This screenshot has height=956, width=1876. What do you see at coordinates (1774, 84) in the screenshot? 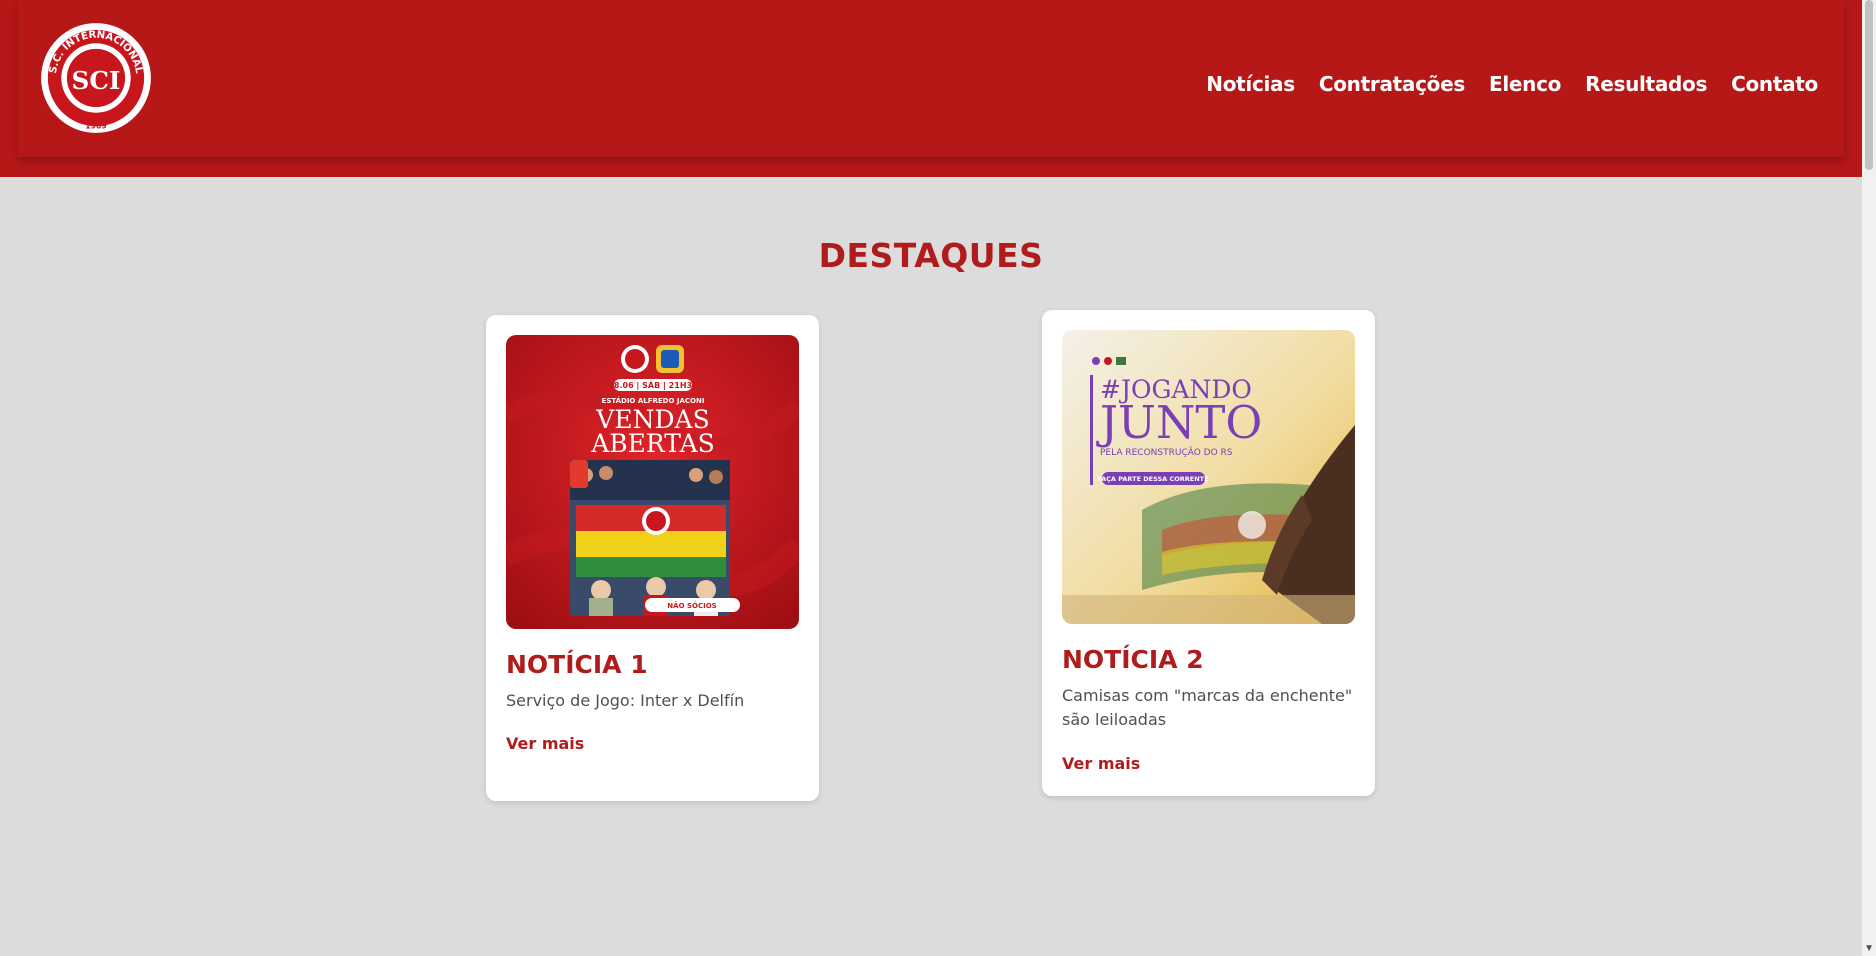
I see `nav-contato: Contato` at bounding box center [1774, 84].